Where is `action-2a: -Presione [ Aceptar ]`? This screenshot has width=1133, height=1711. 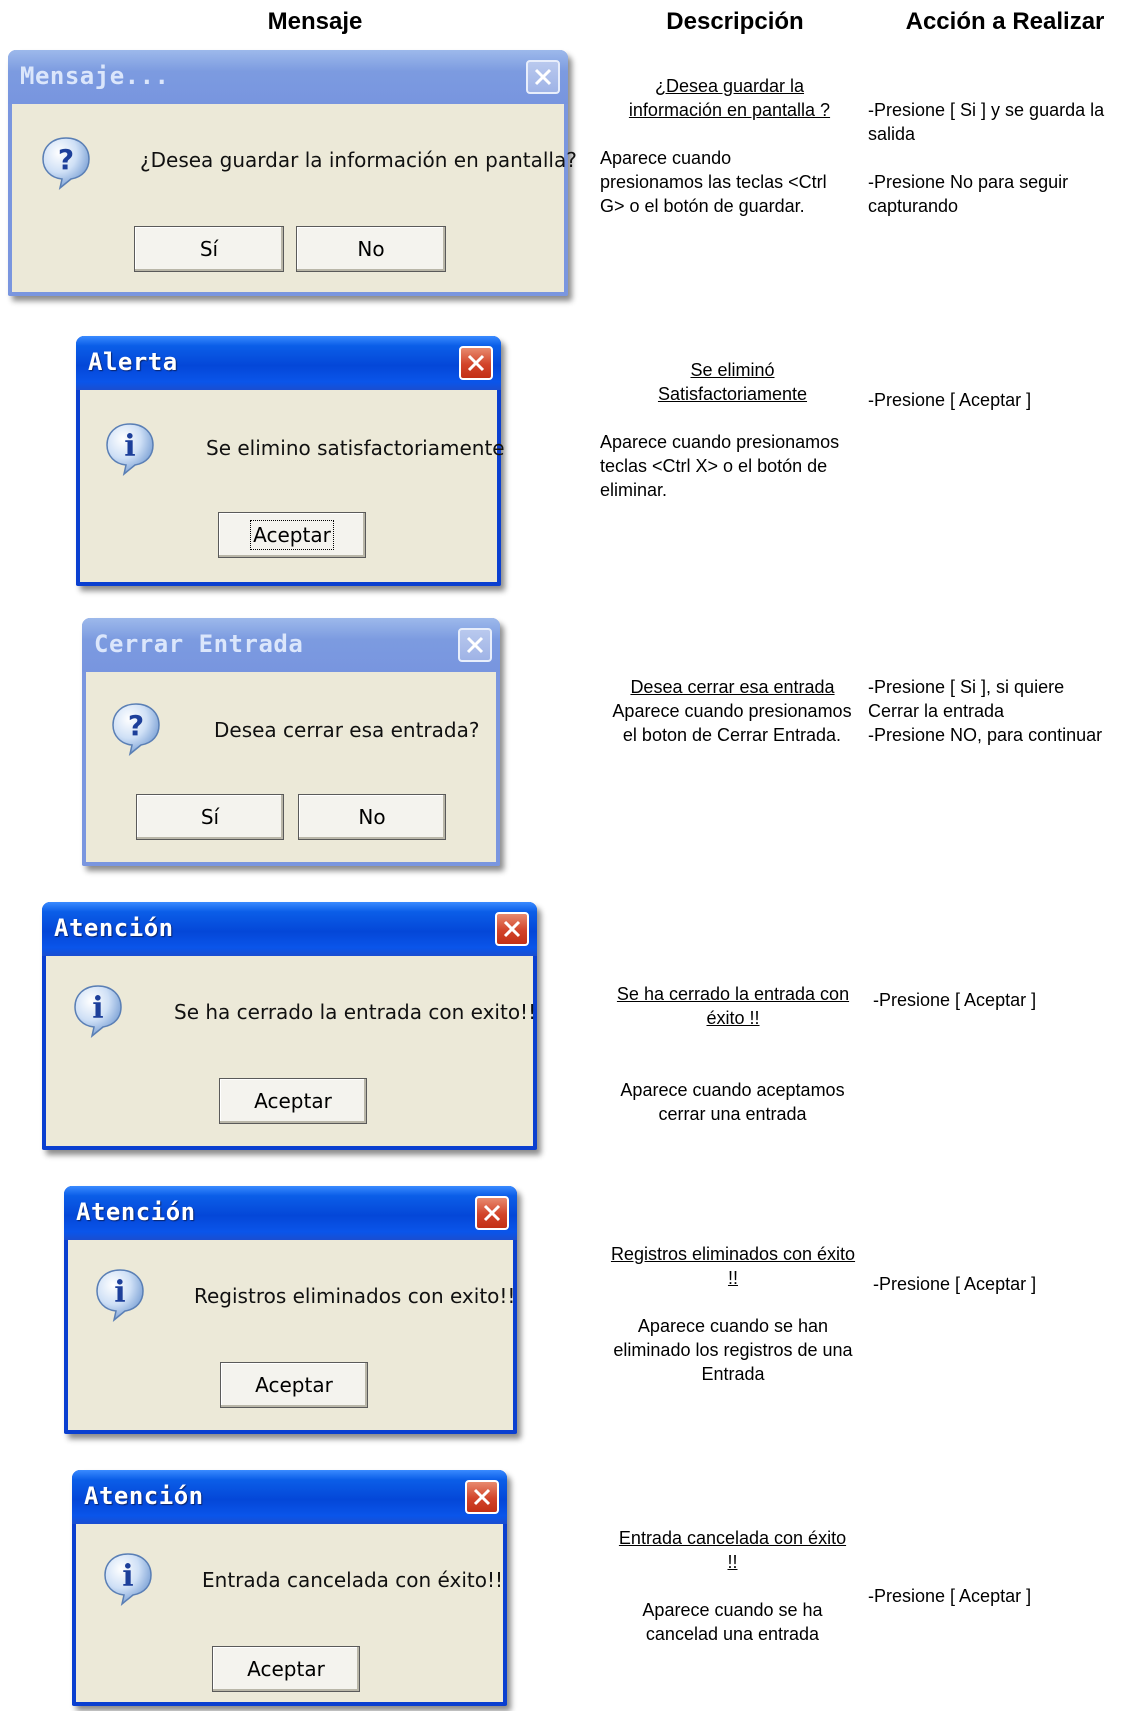 action-2a: -Presione [ Aceptar ] is located at coordinates (950, 400).